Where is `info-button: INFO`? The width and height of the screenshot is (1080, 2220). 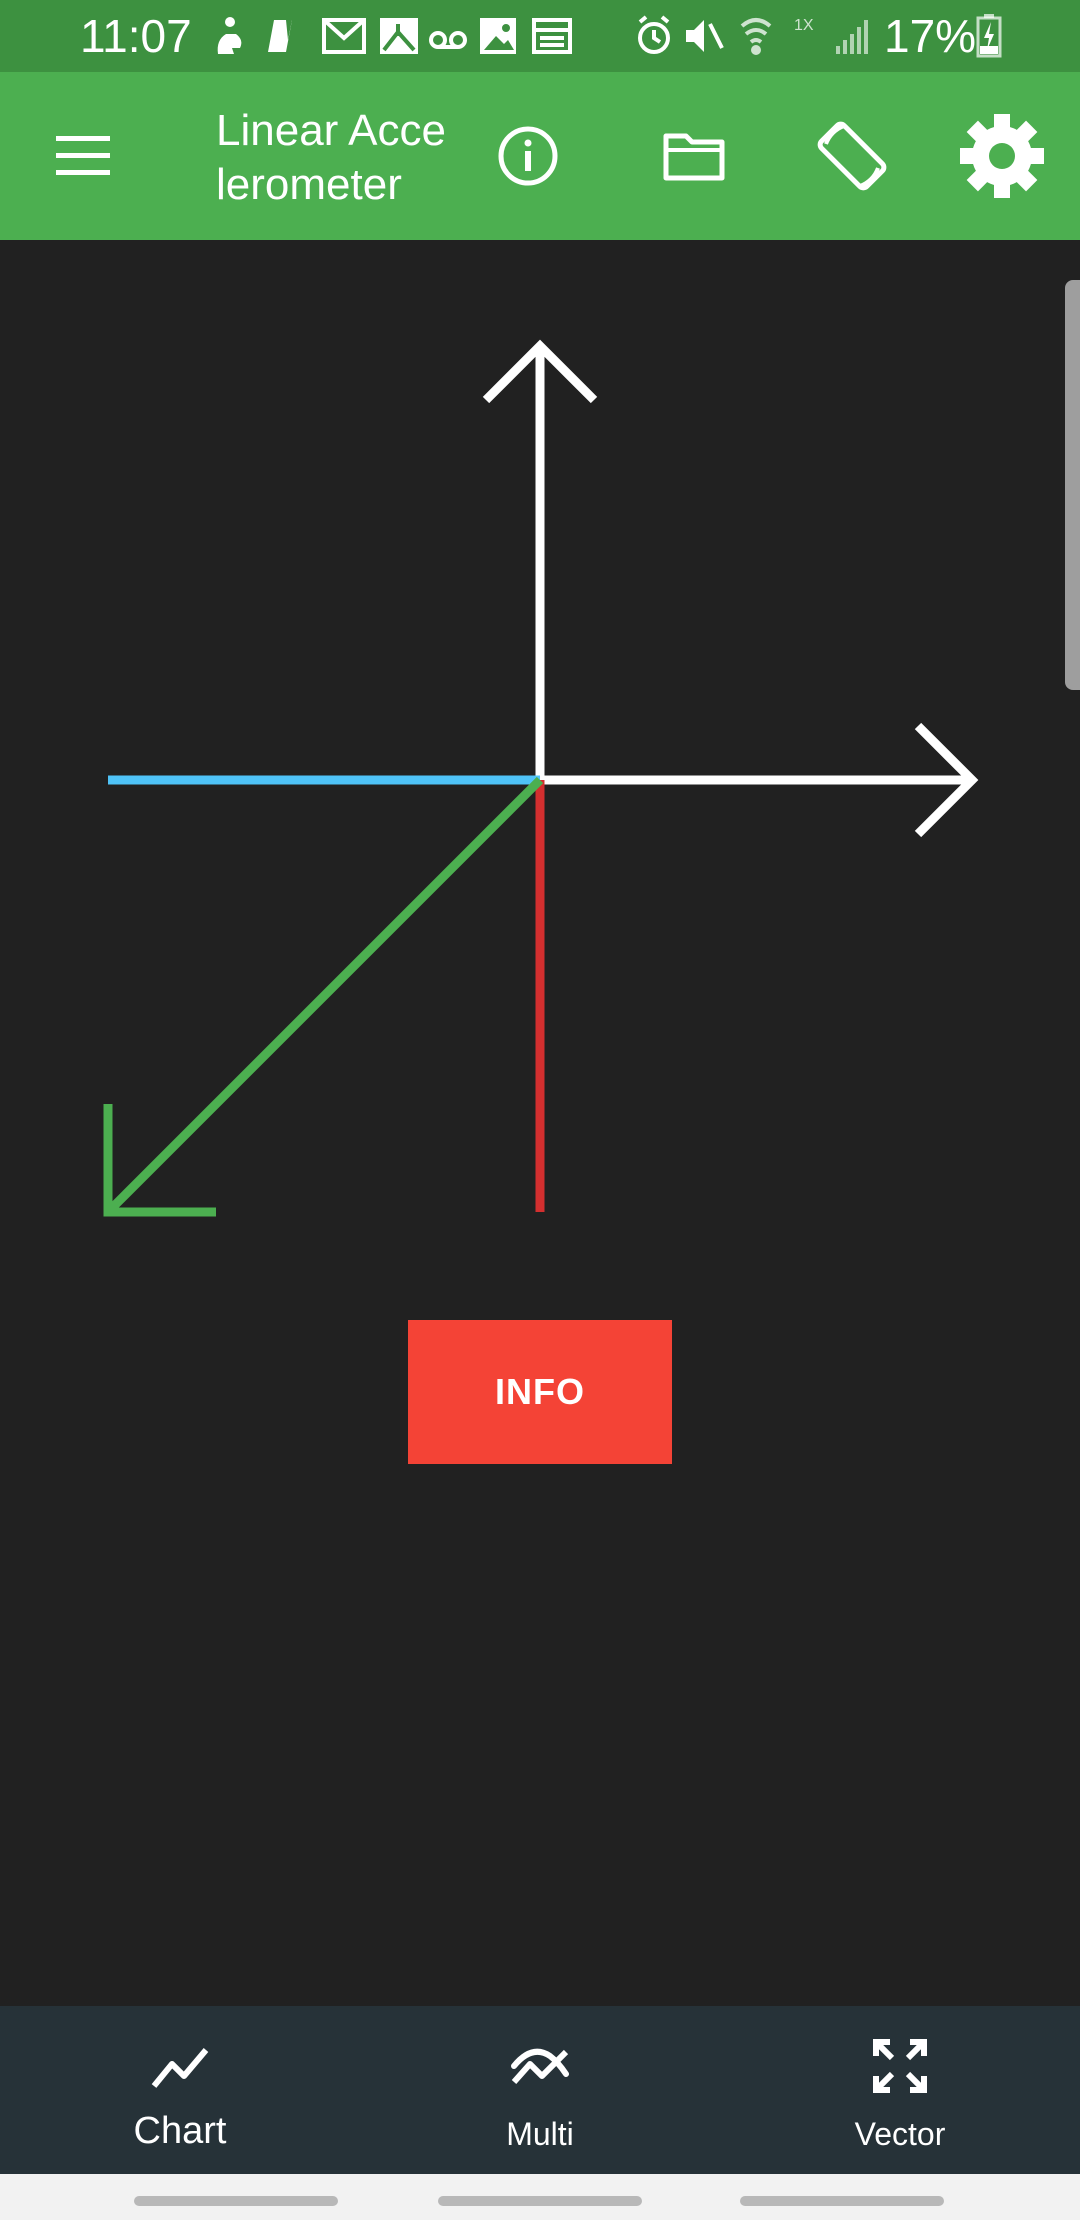
info-button: INFO is located at coordinates (540, 1392).